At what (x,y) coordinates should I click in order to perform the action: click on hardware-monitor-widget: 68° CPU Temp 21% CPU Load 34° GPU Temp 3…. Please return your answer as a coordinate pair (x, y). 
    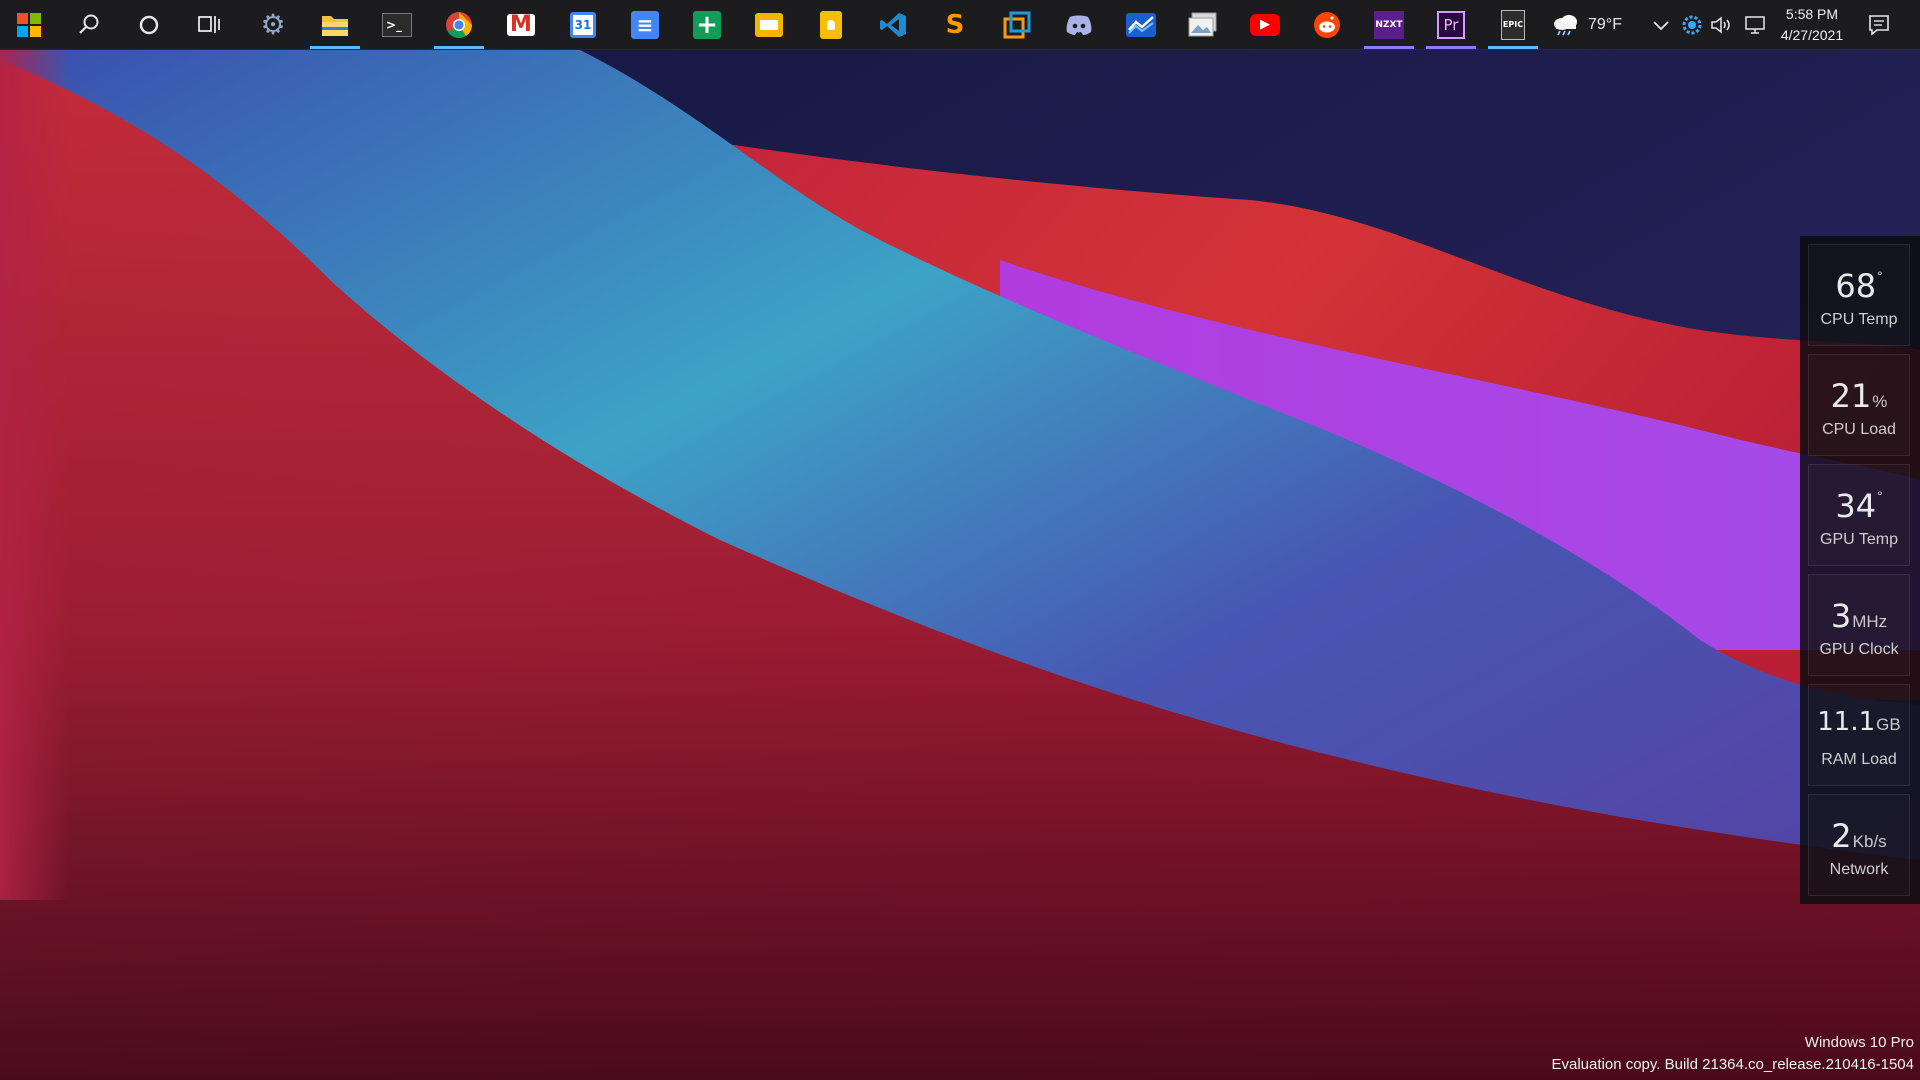
    Looking at the image, I should click on (1860, 570).